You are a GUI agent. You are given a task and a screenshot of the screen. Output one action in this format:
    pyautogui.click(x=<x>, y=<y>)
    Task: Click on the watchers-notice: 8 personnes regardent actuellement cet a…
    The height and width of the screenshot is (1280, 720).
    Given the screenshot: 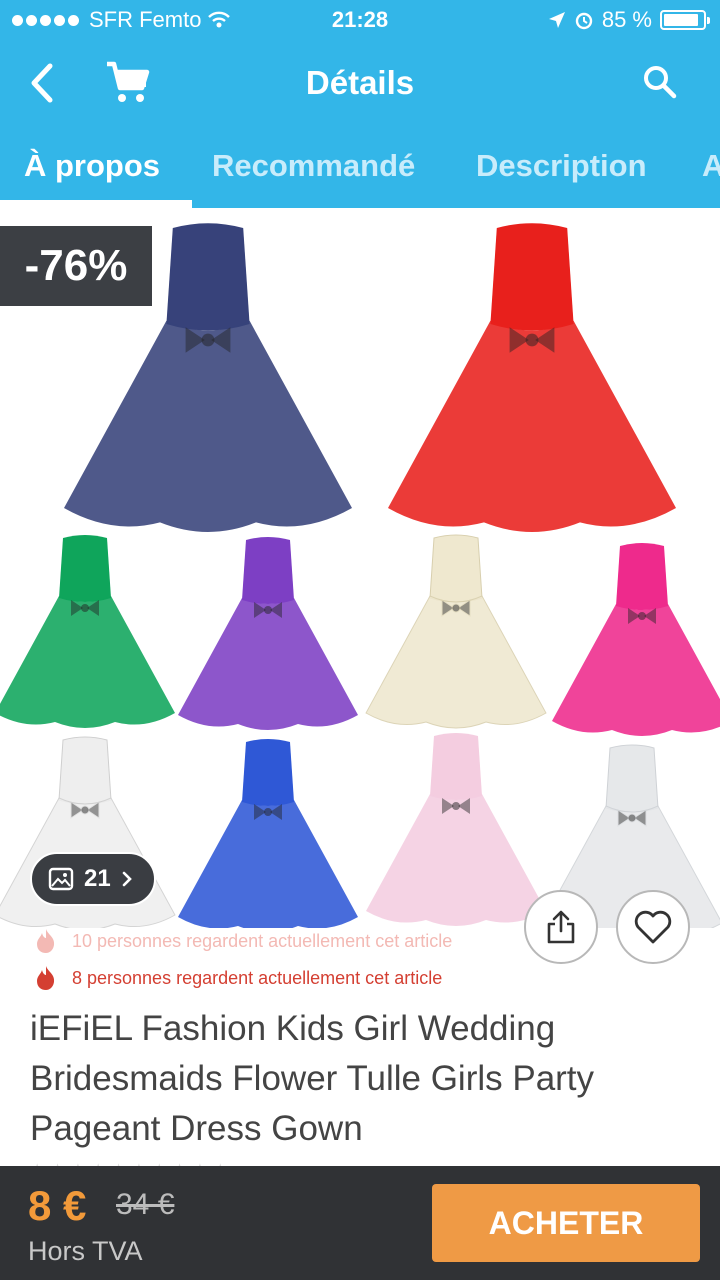 What is the action you would take?
    pyautogui.click(x=238, y=978)
    